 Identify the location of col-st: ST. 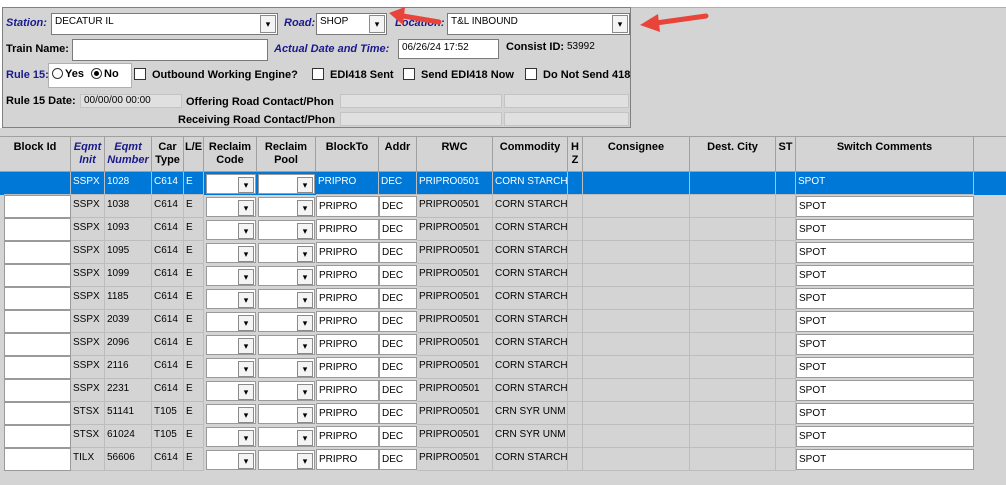
(786, 155).